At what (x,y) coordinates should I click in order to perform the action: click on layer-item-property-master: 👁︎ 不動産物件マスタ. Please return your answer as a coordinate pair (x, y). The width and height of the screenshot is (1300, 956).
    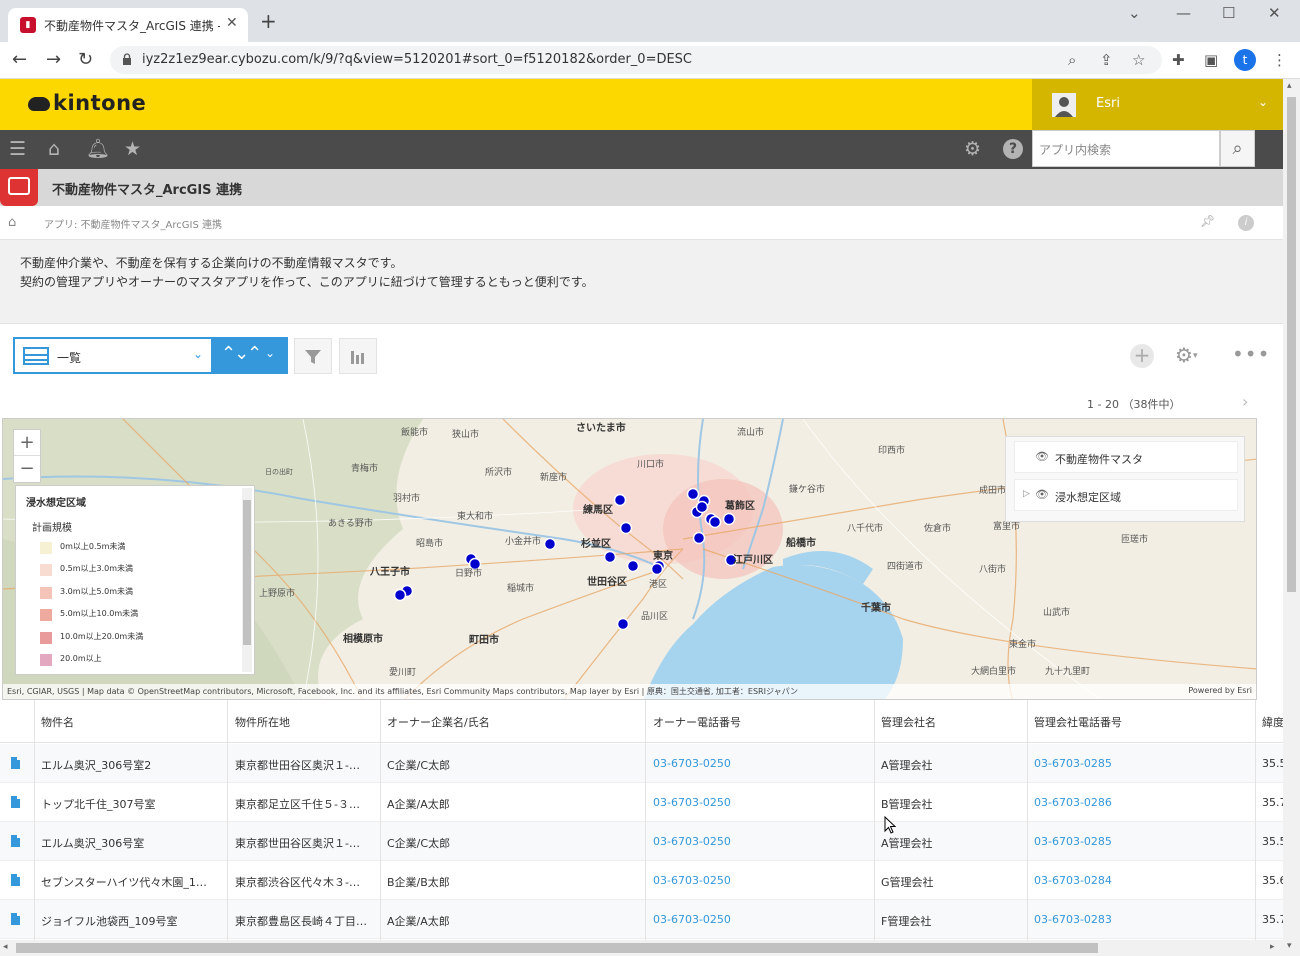
    Looking at the image, I should click on (1126, 457).